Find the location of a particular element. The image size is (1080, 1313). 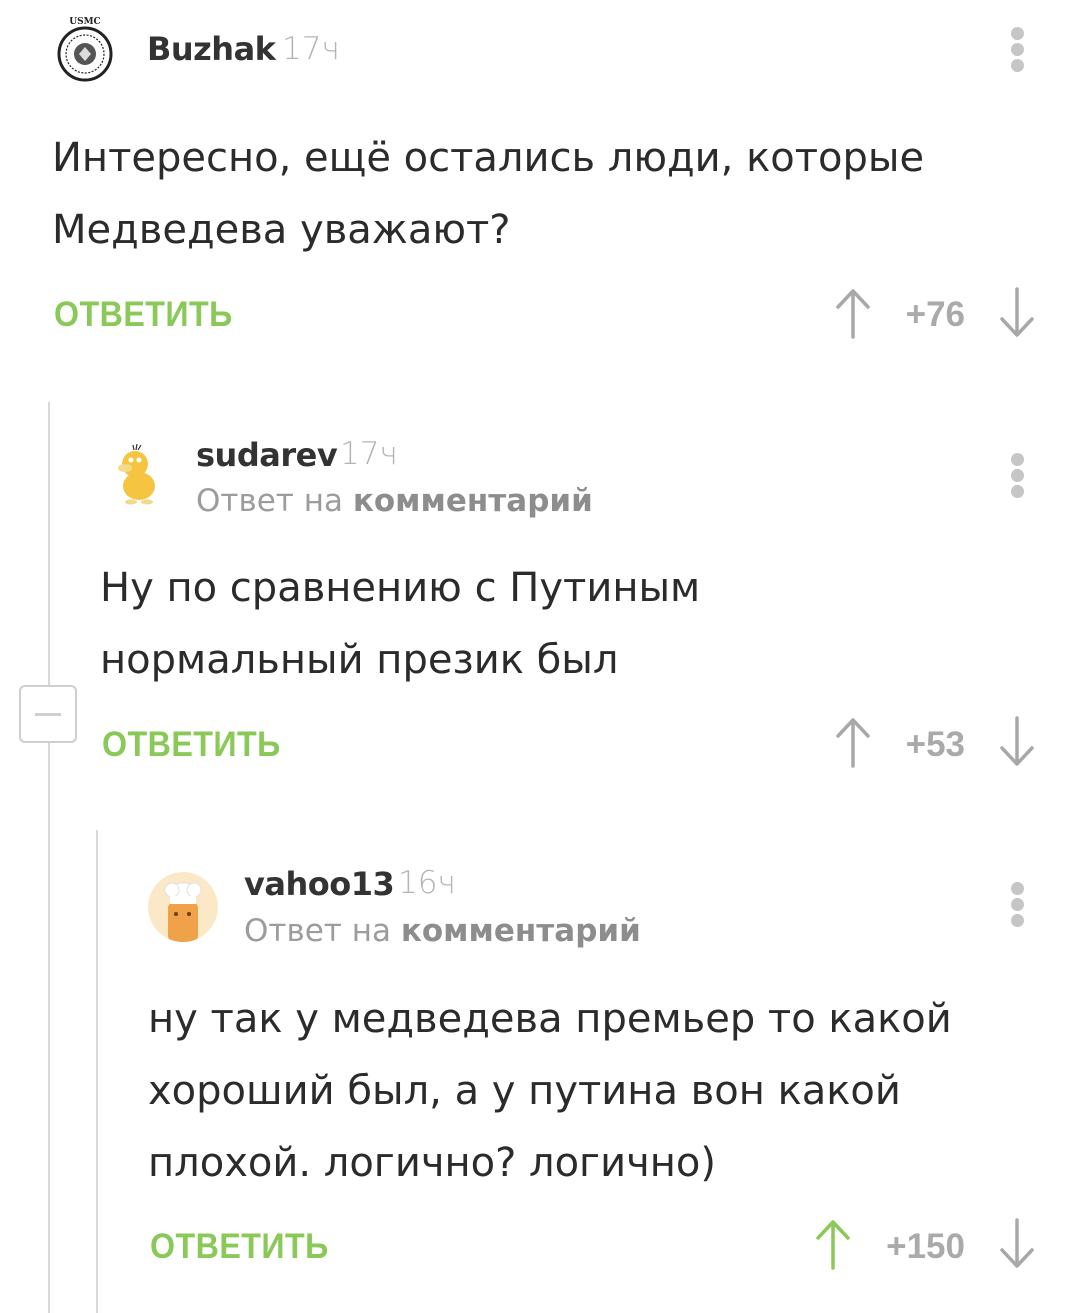

usmc-emblem-icon: USMC is located at coordinates (85, 49).